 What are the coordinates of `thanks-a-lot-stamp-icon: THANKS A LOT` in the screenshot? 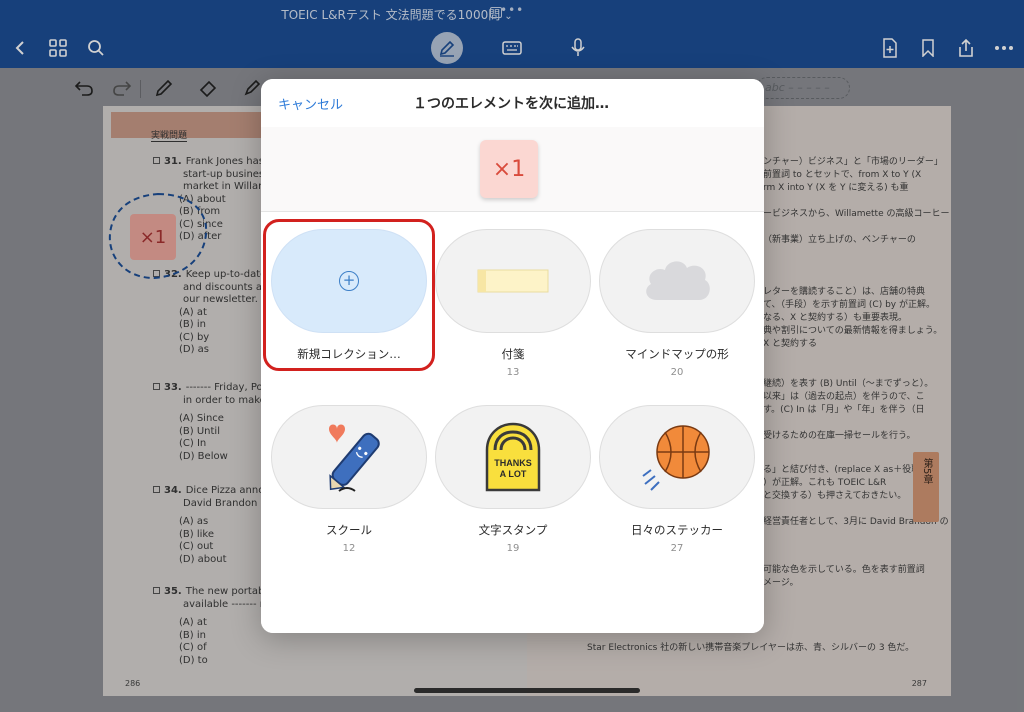 It's located at (513, 457).